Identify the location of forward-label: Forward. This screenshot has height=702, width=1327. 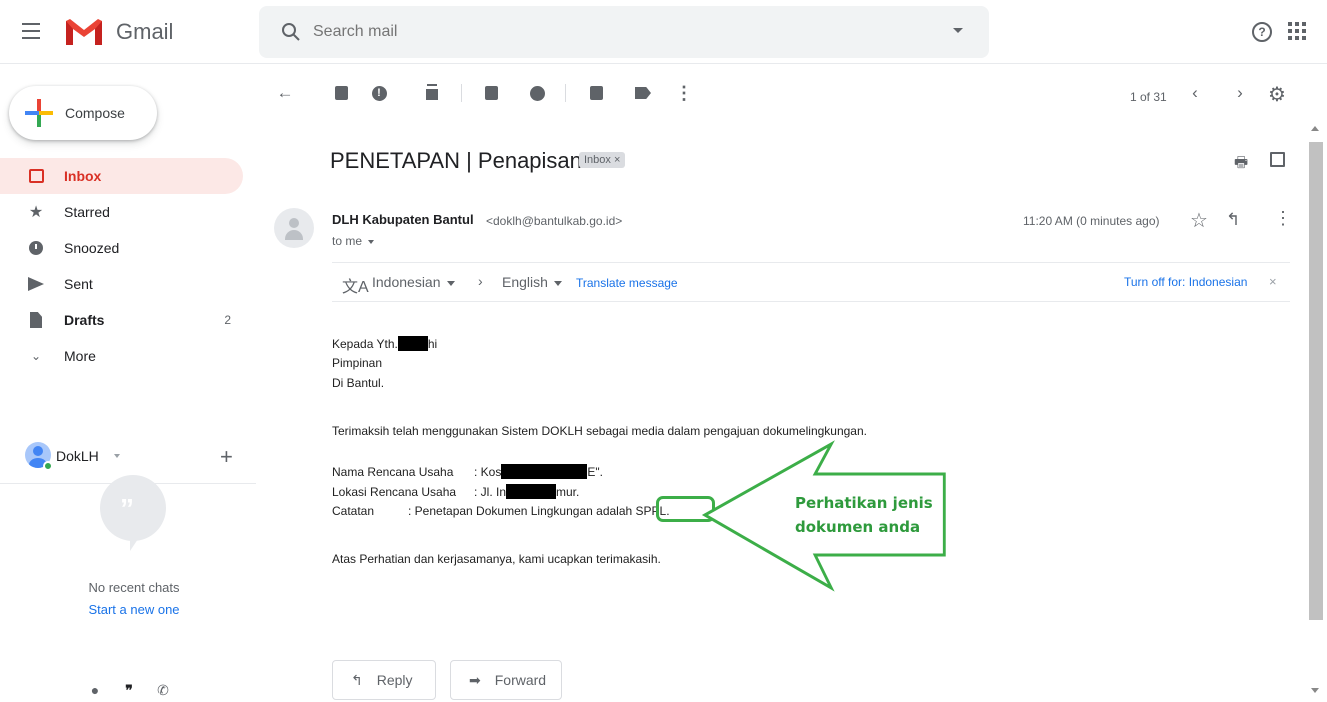
(520, 680).